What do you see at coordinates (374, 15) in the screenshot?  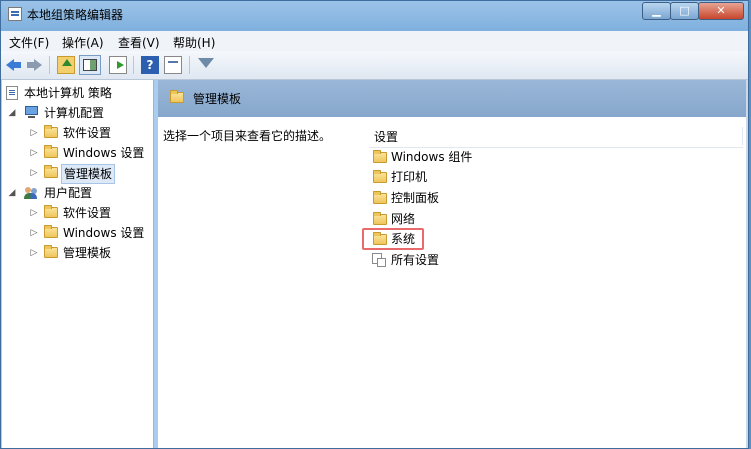 I see `title-bar: 本地组策略编辑器 ▁ □ ✕` at bounding box center [374, 15].